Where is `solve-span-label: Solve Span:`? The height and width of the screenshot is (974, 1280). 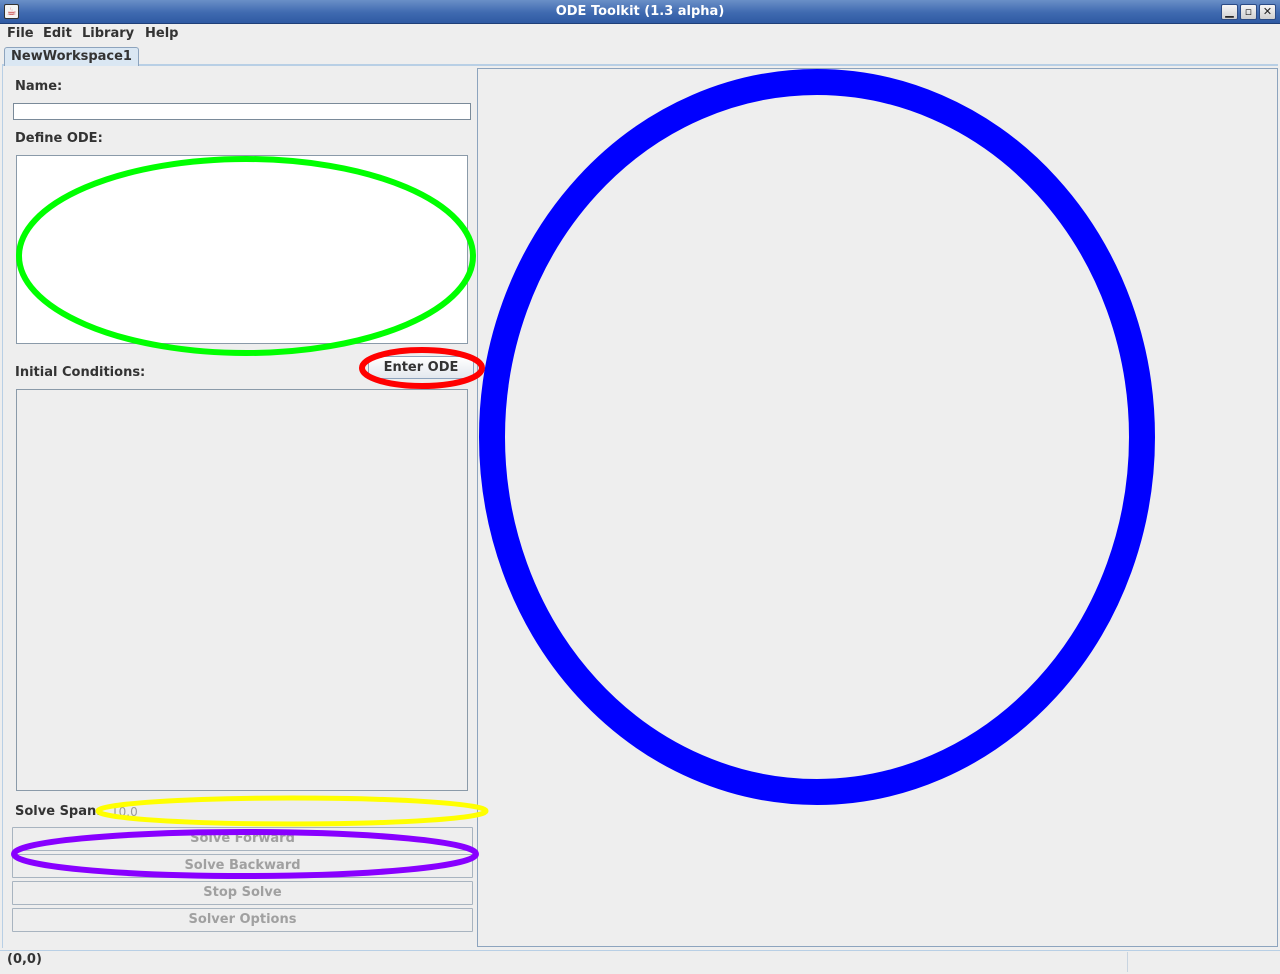
solve-span-label: Solve Span: is located at coordinates (58, 811).